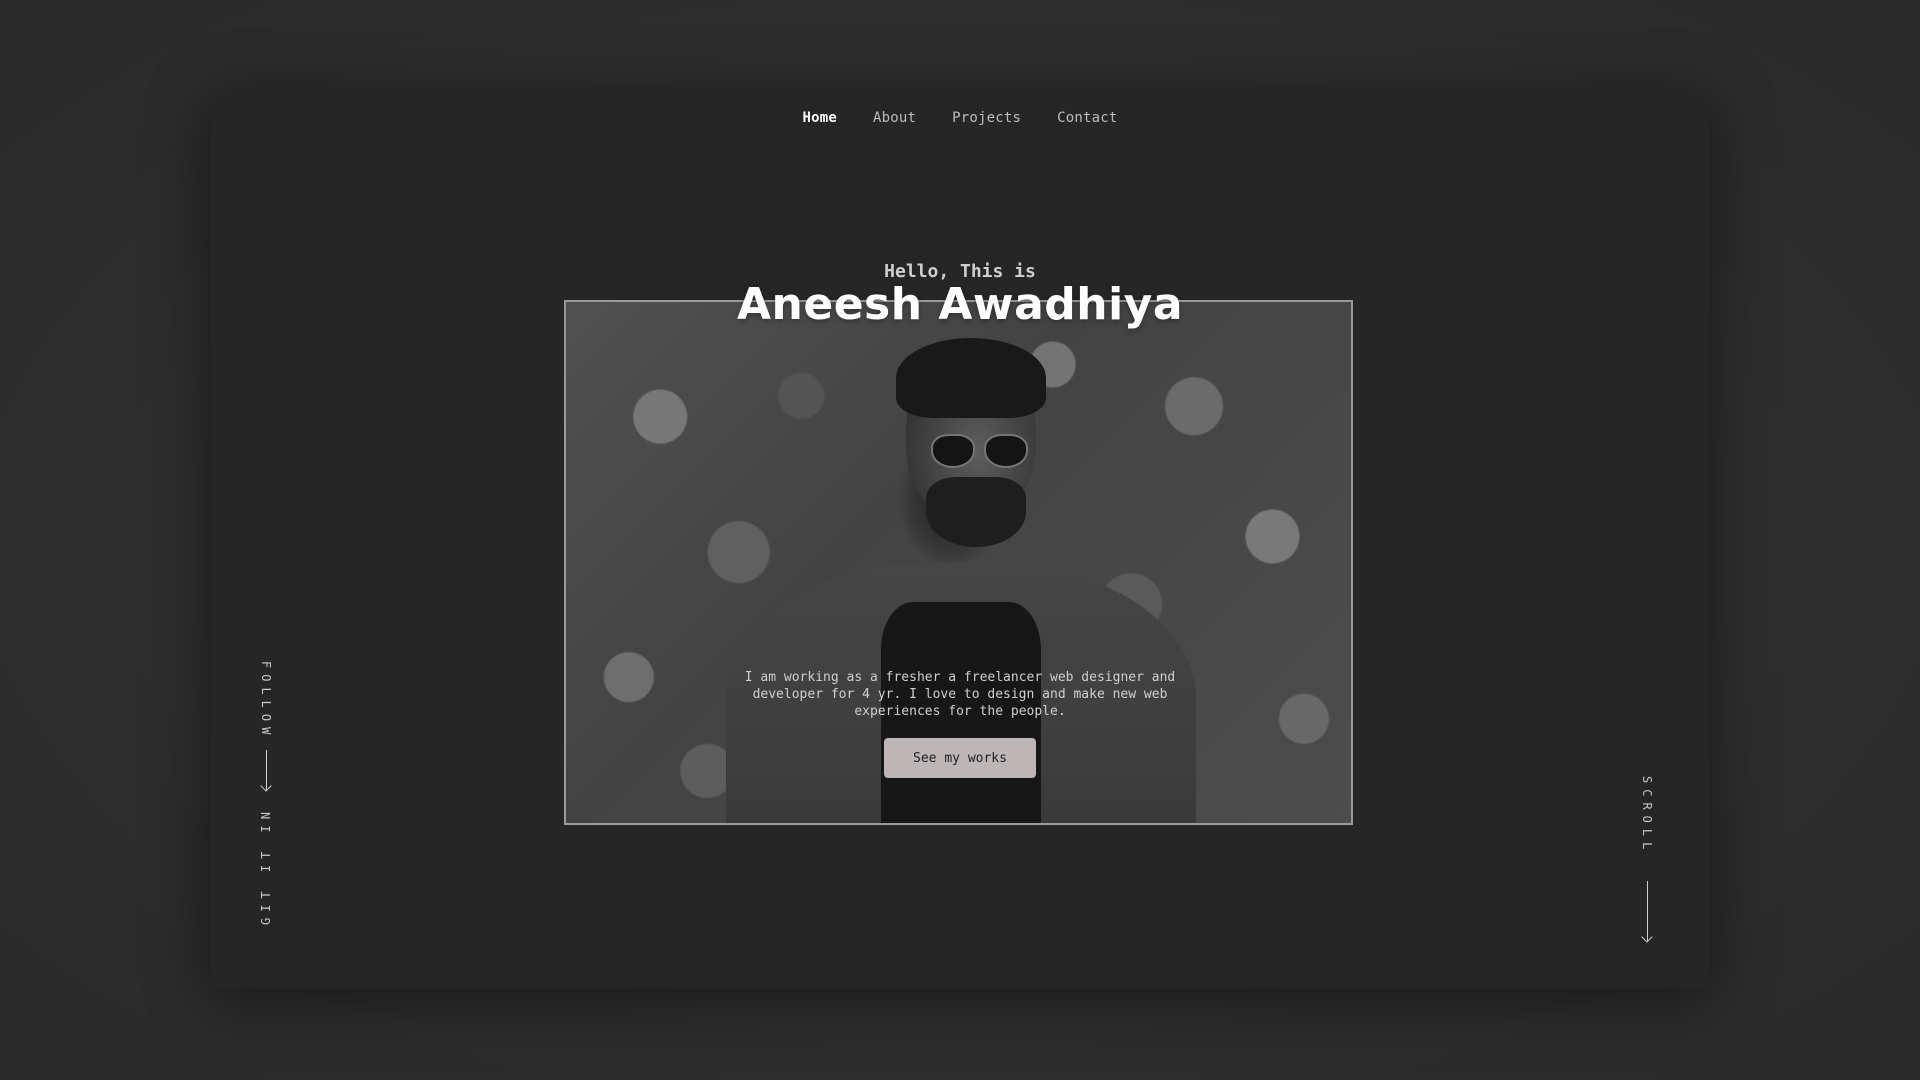 The image size is (1920, 1080). Describe the element at coordinates (266, 865) in the screenshot. I see `git-it-in-link: GIT IT IN` at that location.